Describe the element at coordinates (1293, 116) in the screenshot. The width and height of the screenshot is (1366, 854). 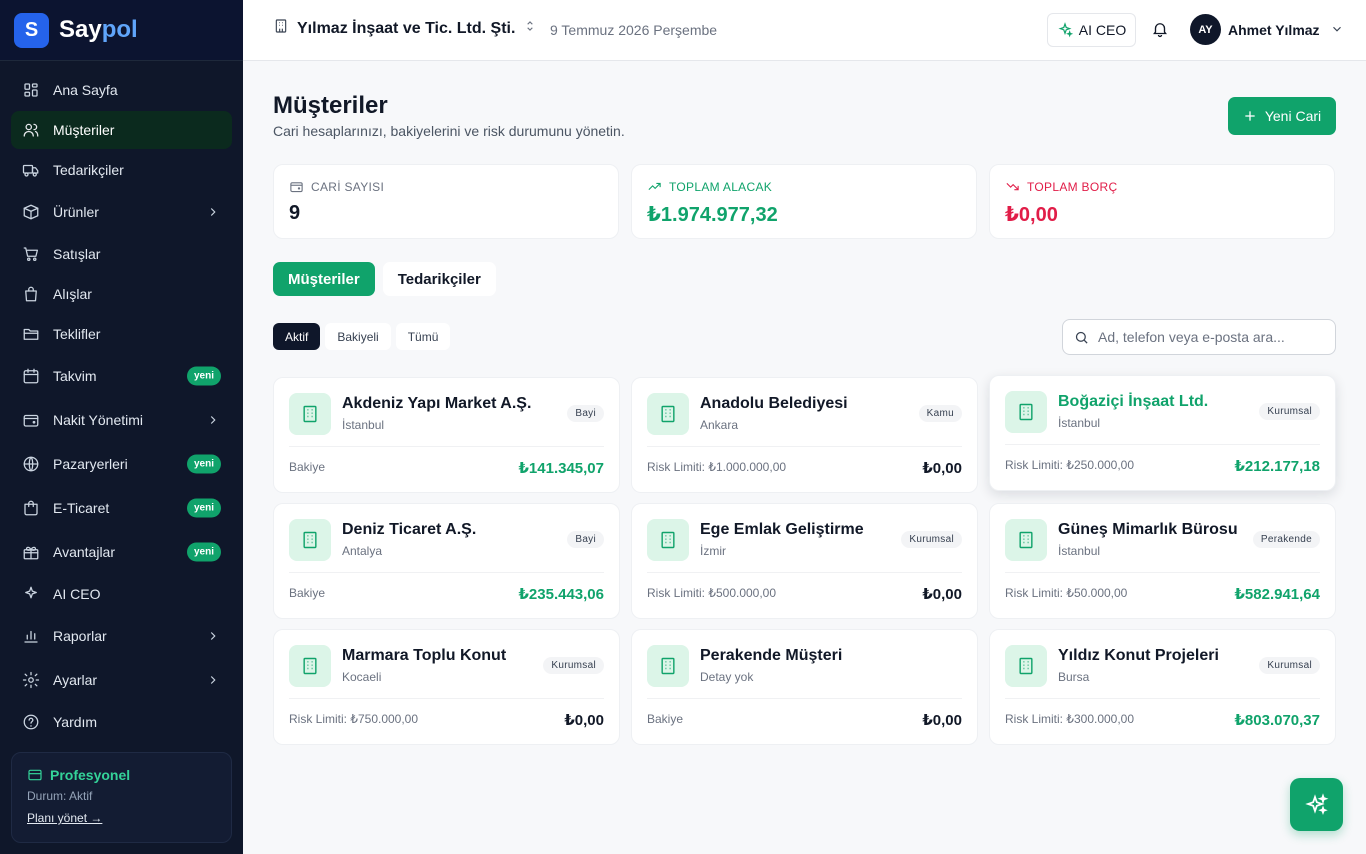
I see `new-account-label: Yeni Cari` at that location.